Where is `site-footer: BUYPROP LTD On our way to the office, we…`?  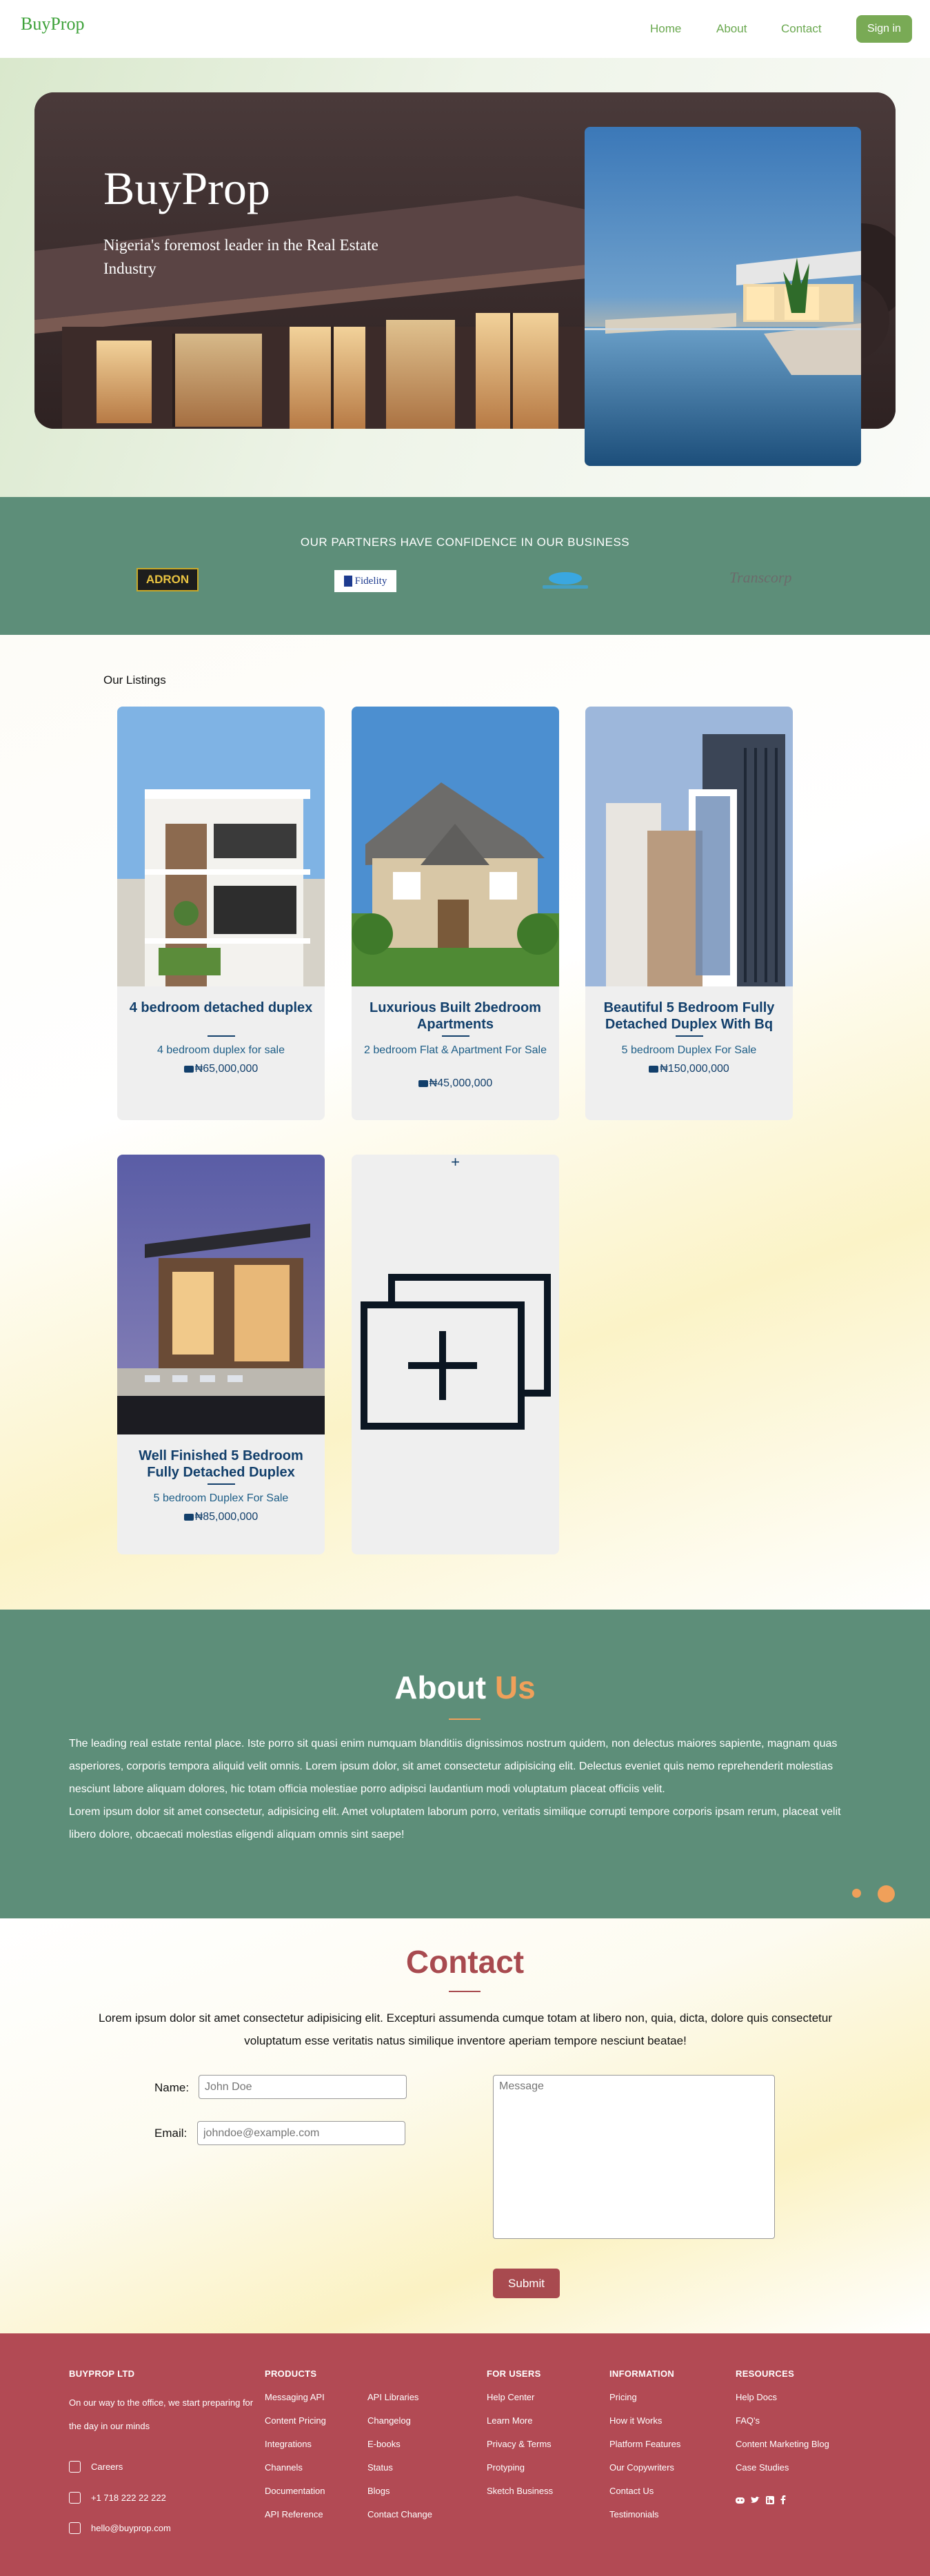 site-footer: BUYPROP LTD On our way to the office, we… is located at coordinates (465, 2454).